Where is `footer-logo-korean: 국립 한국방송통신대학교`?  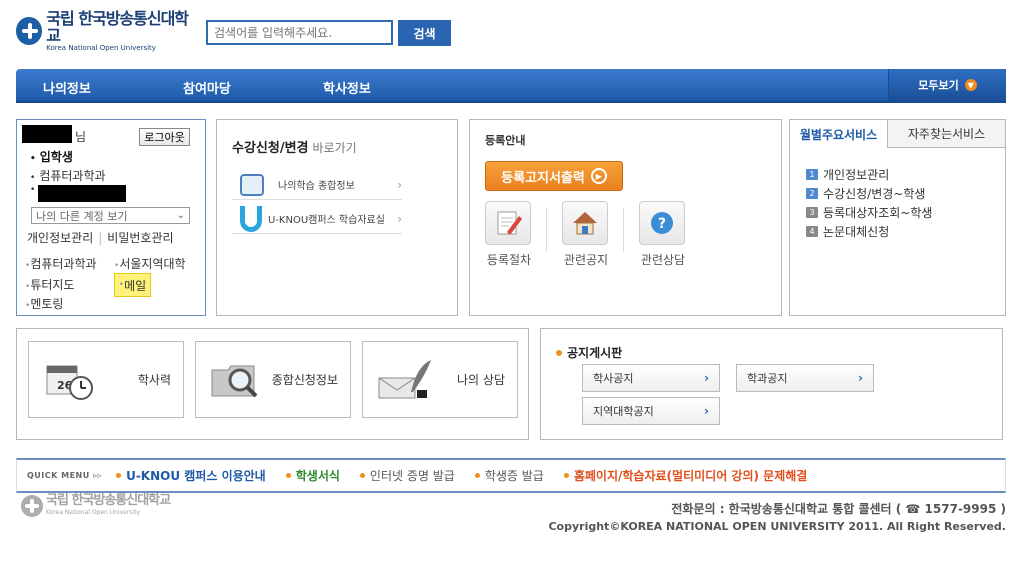 footer-logo-korean: 국립 한국방송통신대학교 is located at coordinates (108, 500).